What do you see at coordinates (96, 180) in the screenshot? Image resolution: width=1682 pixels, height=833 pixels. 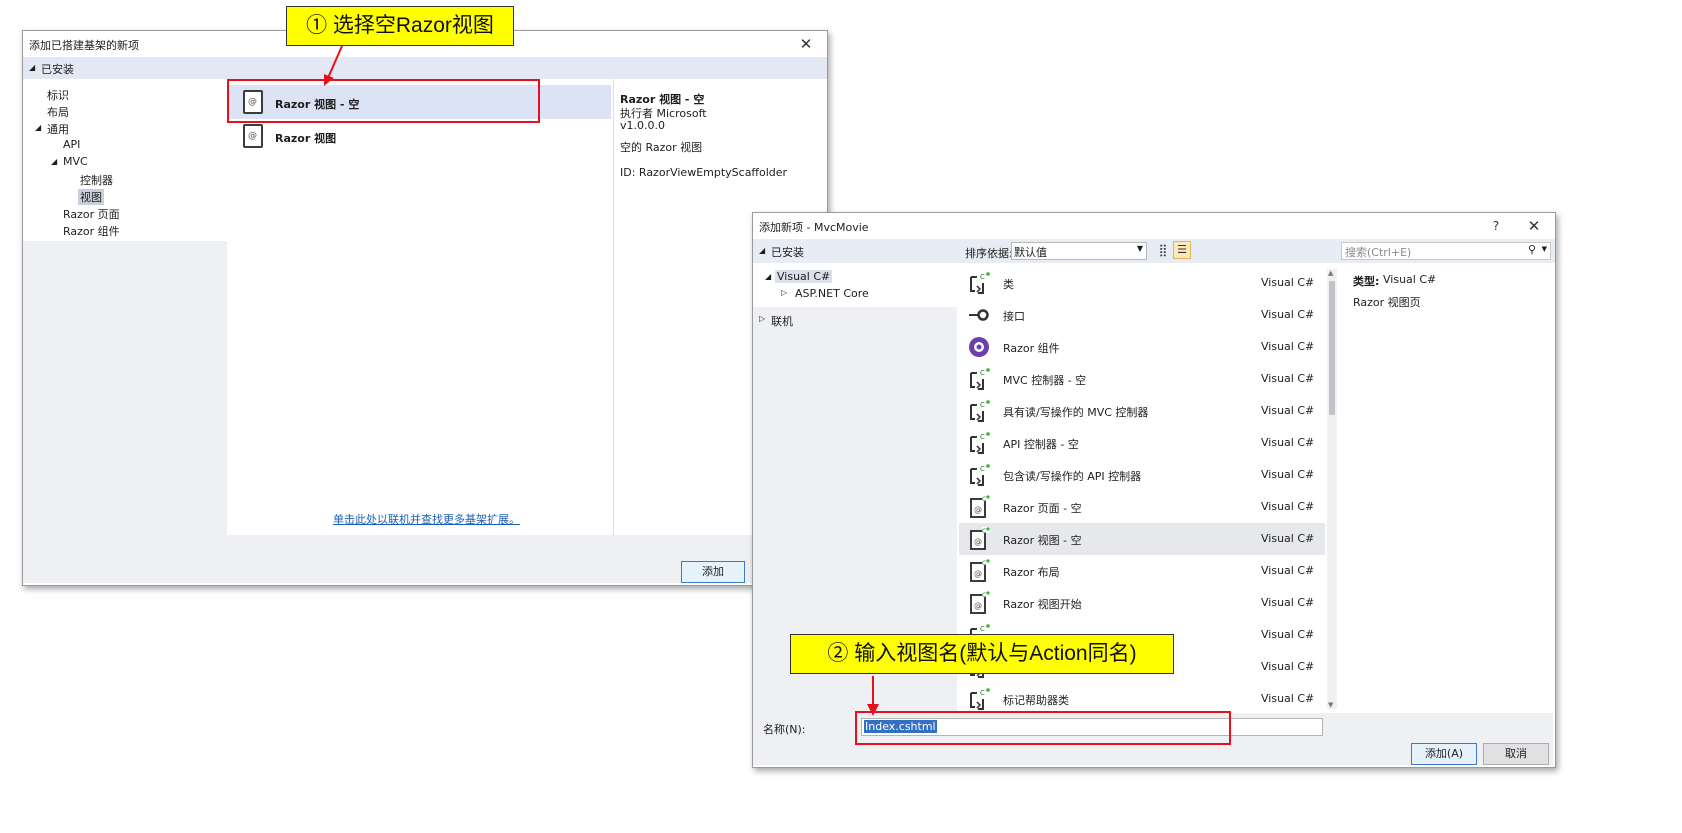 I see `tree-item-controller: 控制器` at bounding box center [96, 180].